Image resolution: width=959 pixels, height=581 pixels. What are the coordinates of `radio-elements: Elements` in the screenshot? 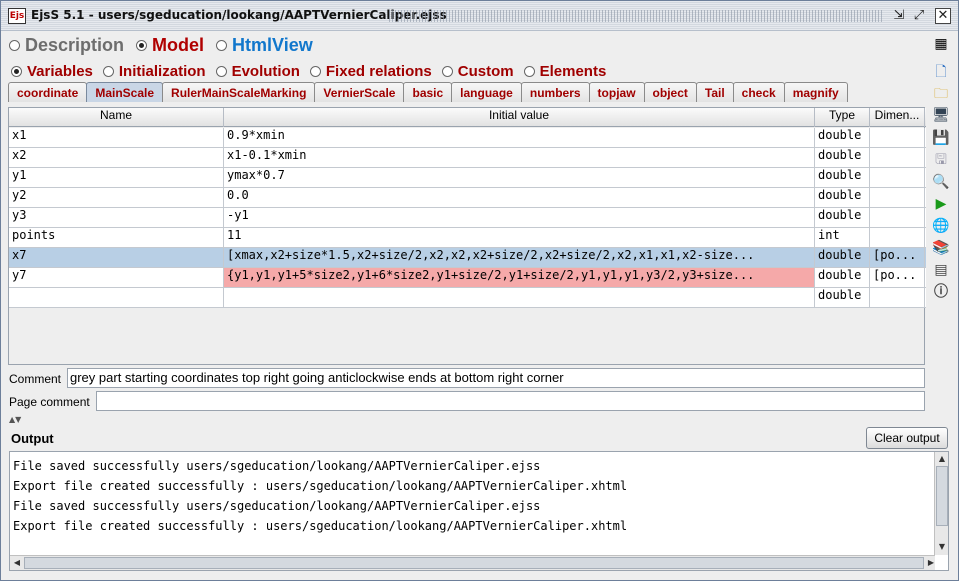 It's located at (564, 71).